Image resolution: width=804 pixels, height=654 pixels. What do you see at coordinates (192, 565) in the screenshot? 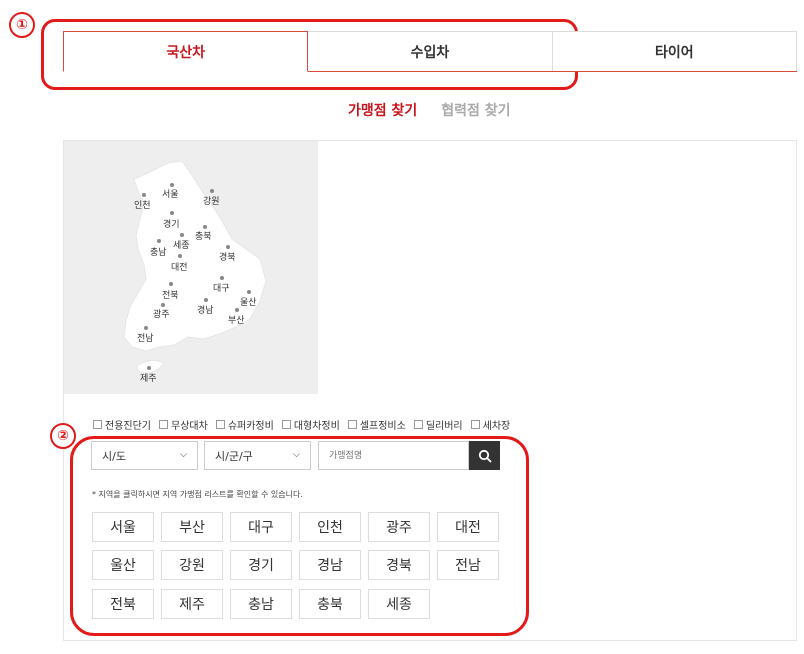
I see `region-button-gangwon: 강원` at bounding box center [192, 565].